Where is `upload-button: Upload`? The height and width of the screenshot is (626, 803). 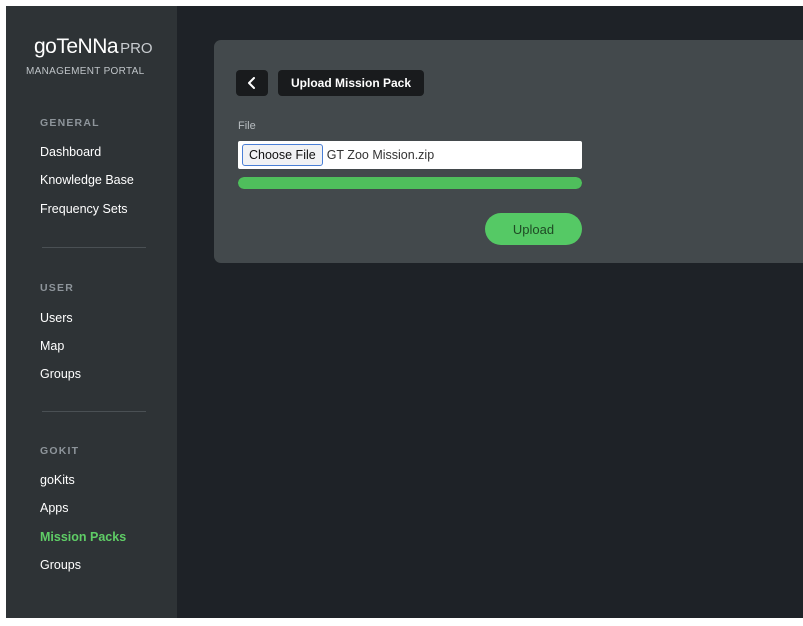 upload-button: Upload is located at coordinates (533, 229).